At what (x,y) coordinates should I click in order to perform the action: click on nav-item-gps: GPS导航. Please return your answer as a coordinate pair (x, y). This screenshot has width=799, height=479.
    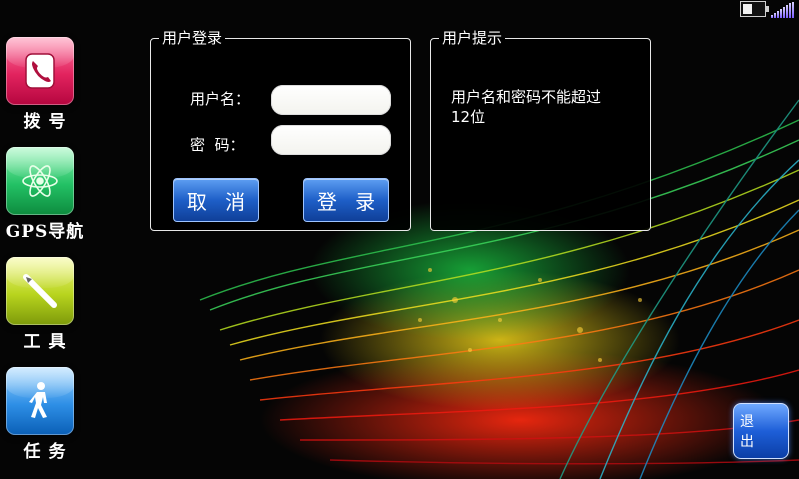
    Looking at the image, I should click on (42, 195).